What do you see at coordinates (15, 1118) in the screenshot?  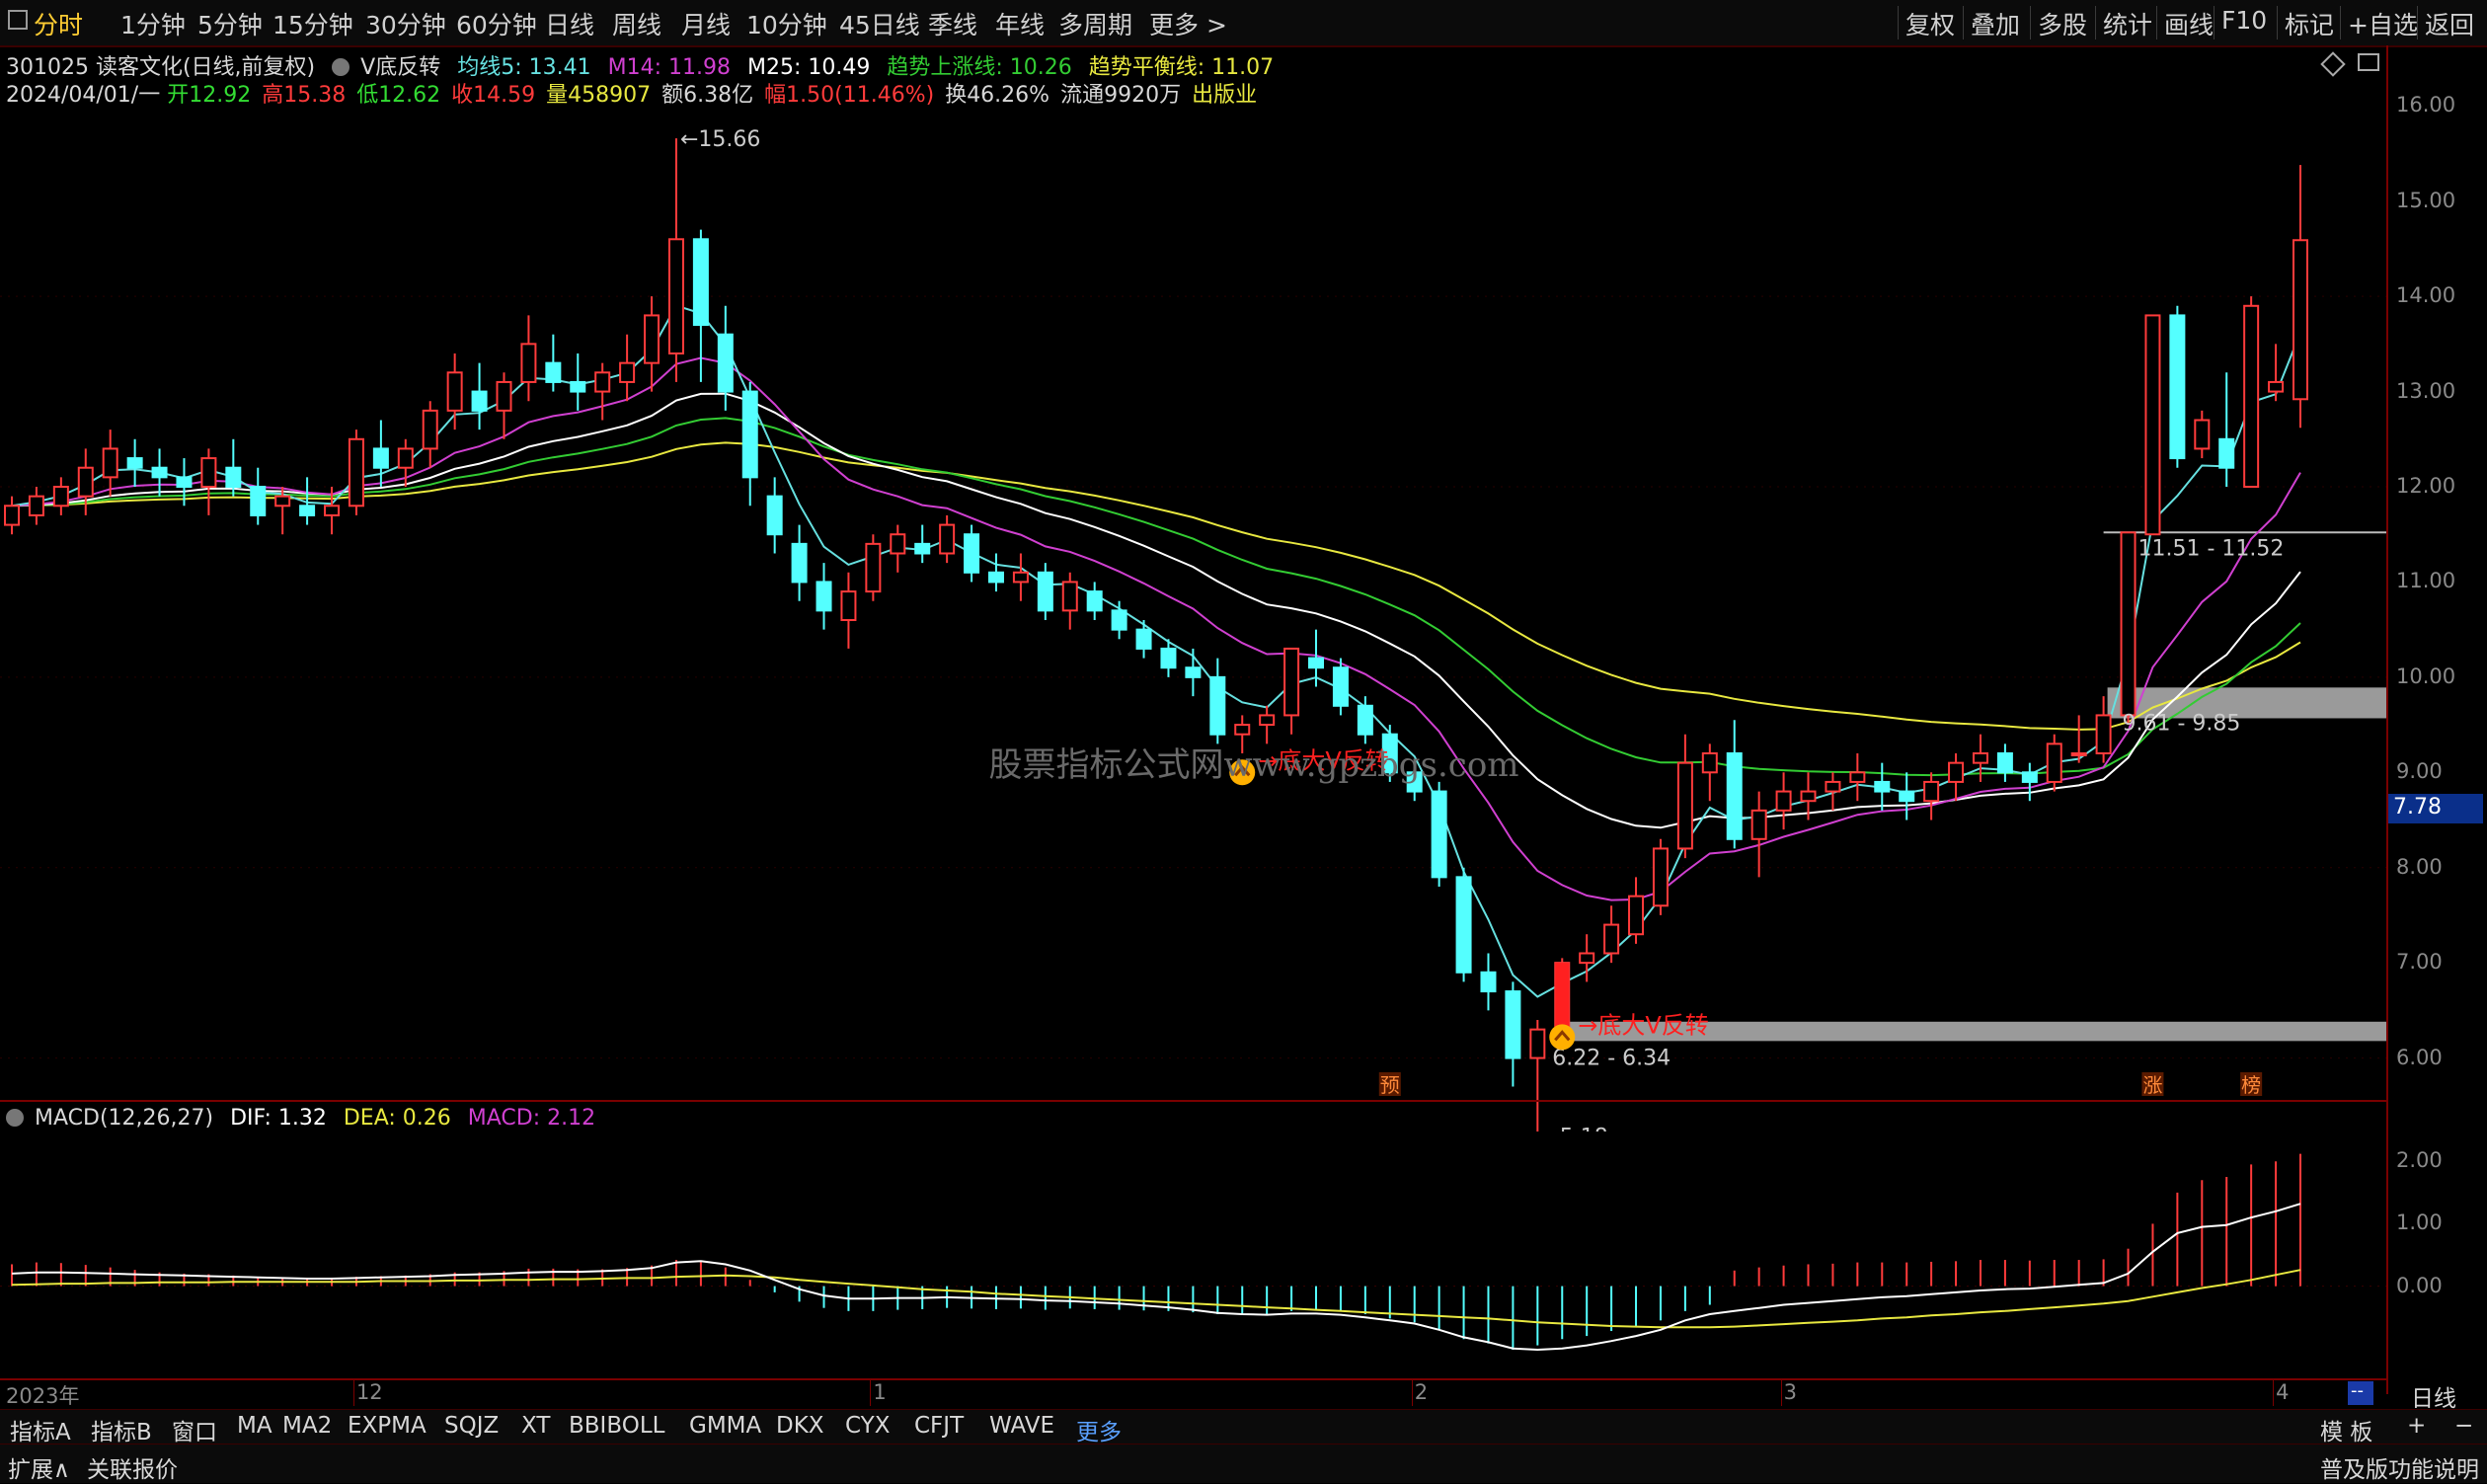 I see `macd-toggle-icon` at bounding box center [15, 1118].